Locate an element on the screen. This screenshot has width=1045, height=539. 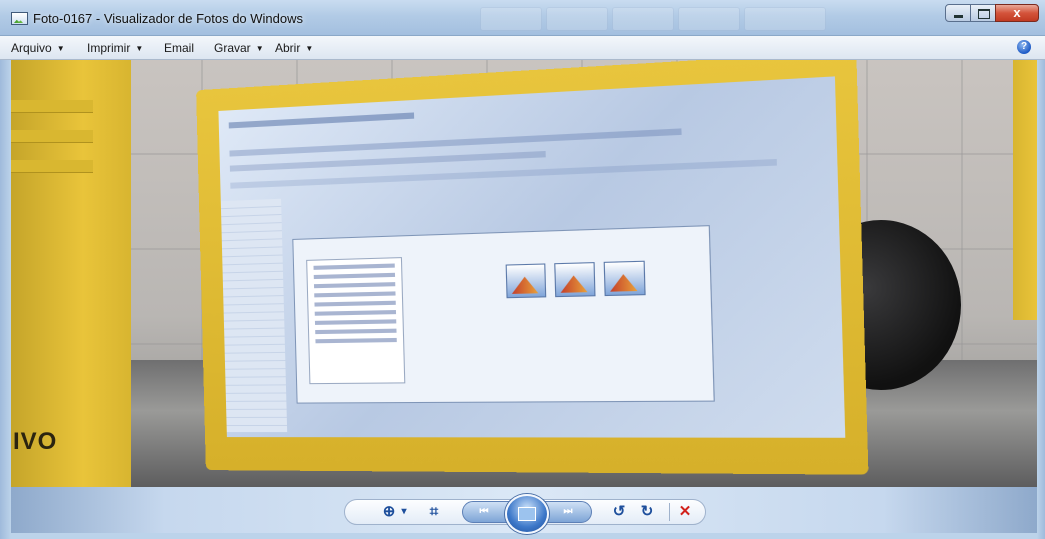
rotate-ccw-icon: ↺ is located at coordinates (619, 511).